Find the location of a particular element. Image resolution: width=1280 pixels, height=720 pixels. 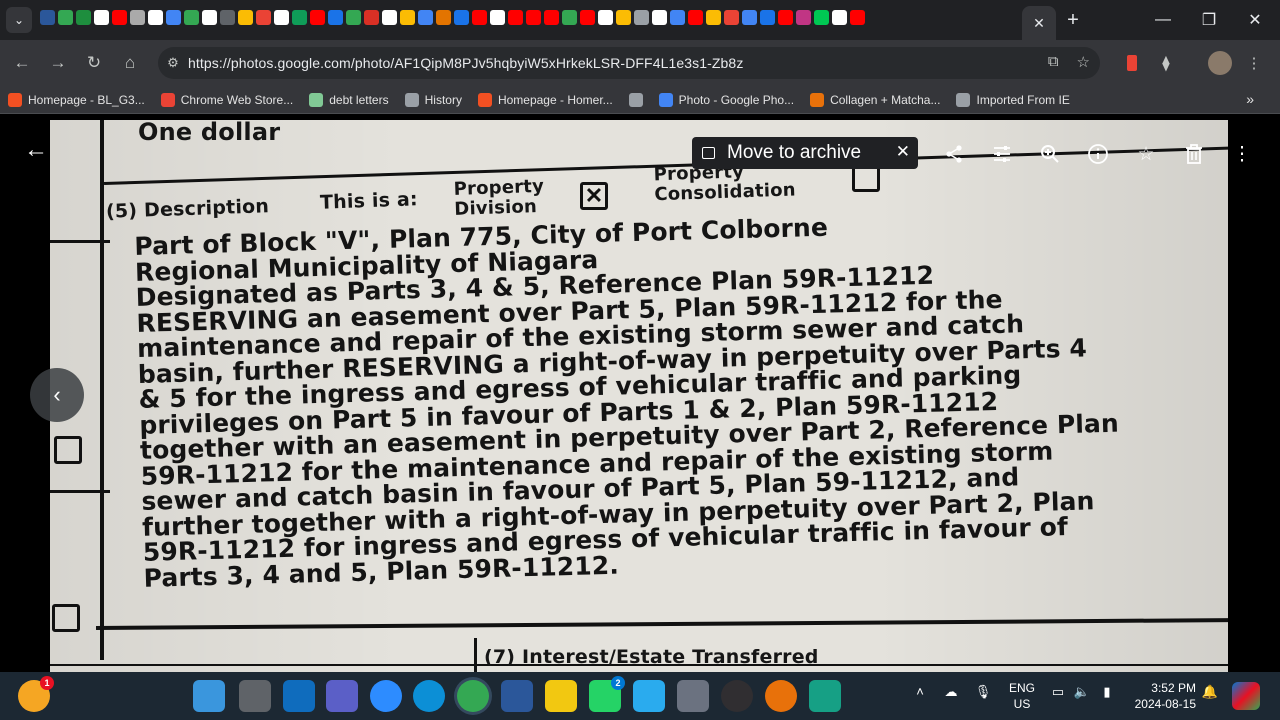

more-icon: ⋮ is located at coordinates (1242, 154).